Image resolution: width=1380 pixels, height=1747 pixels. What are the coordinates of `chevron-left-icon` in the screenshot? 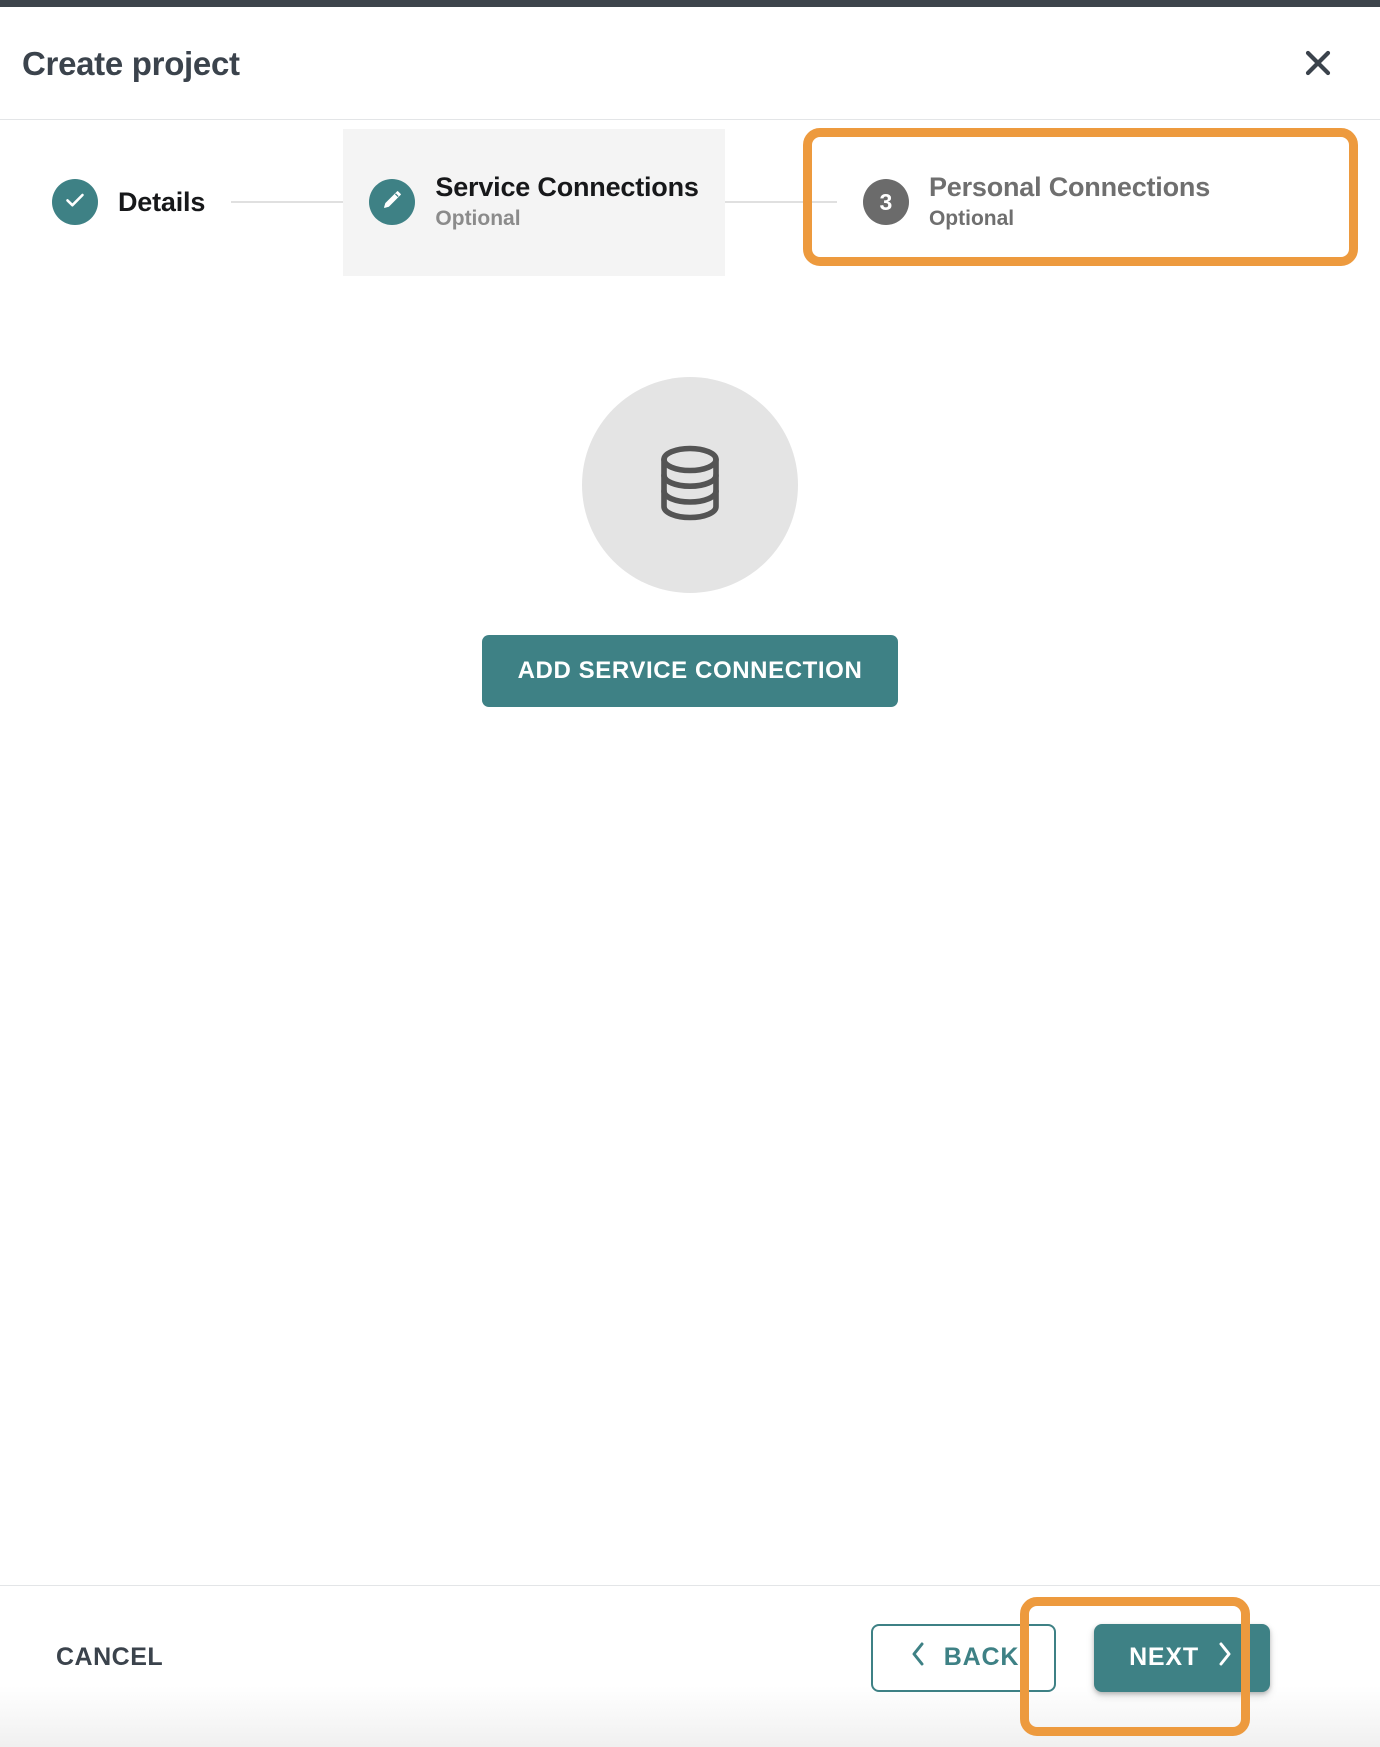 It's located at (918, 1657).